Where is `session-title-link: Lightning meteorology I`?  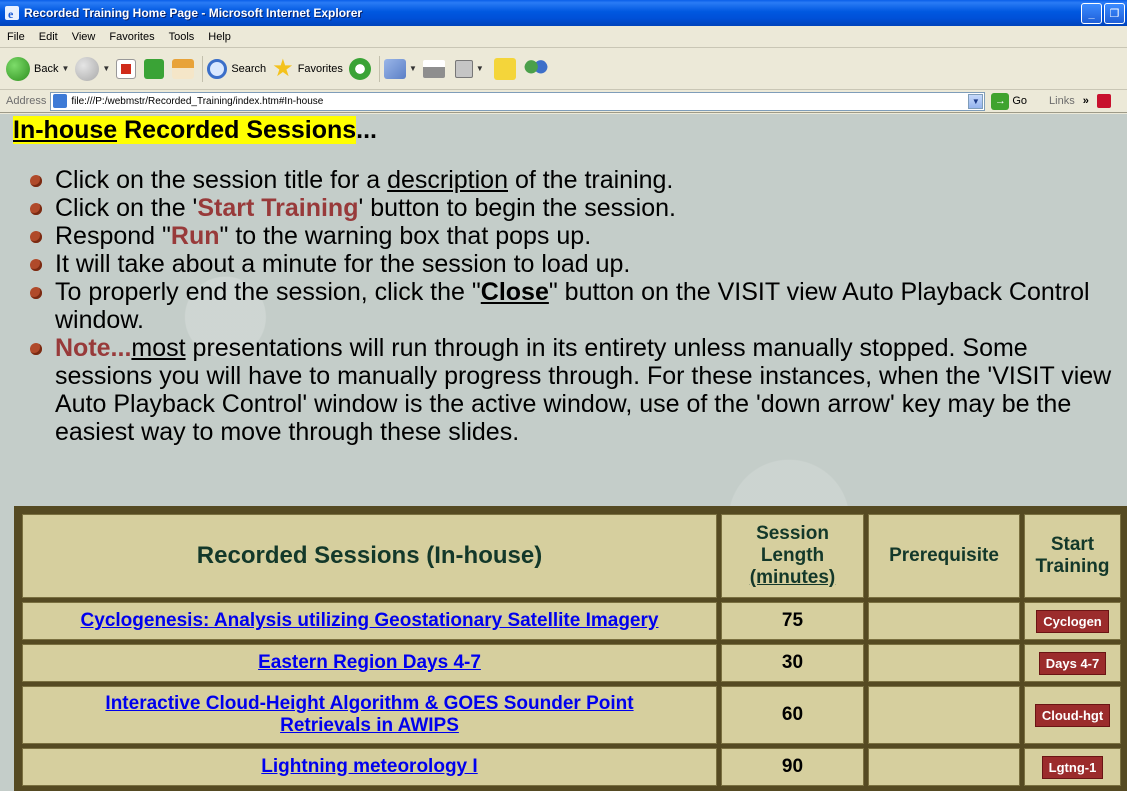 session-title-link: Lightning meteorology I is located at coordinates (369, 766).